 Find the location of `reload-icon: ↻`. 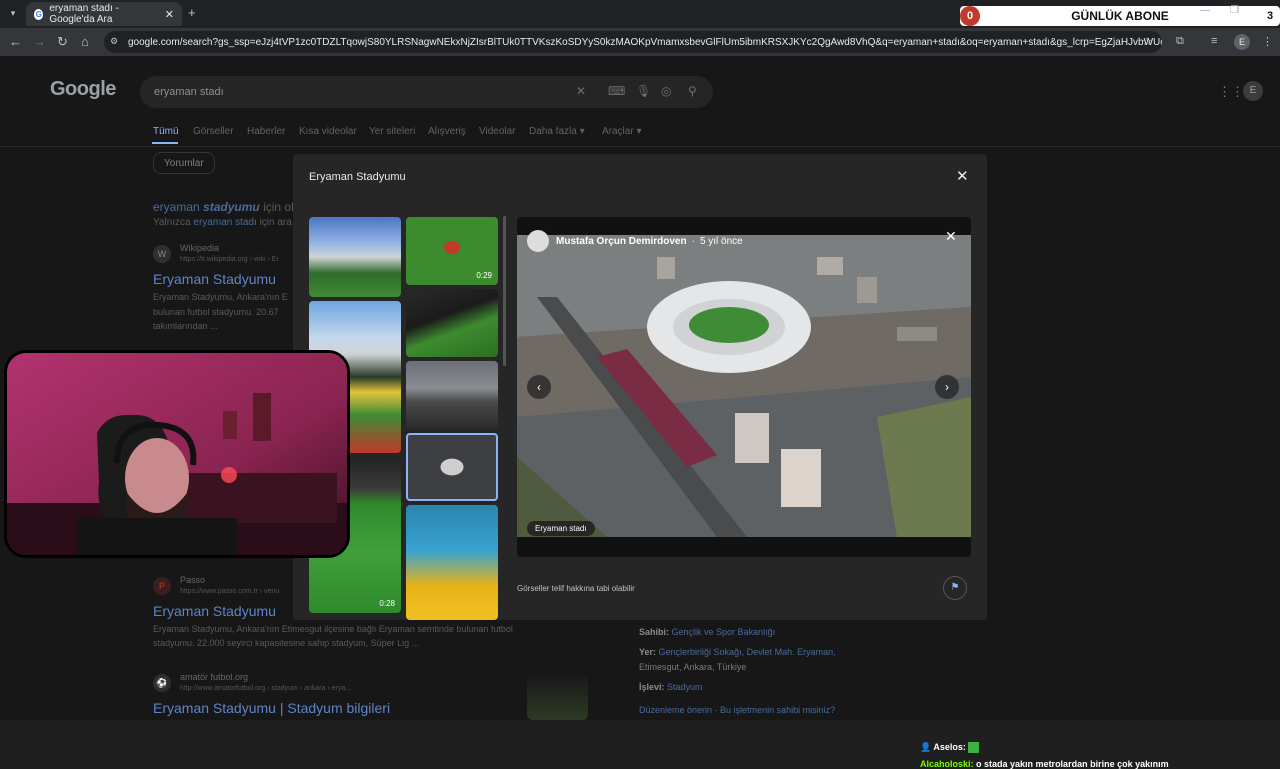

reload-icon: ↻ is located at coordinates (62, 42).